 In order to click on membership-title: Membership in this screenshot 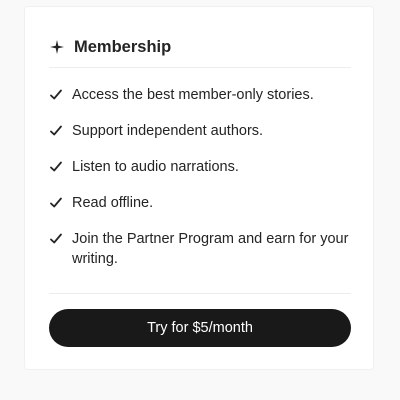, I will do `click(123, 46)`.